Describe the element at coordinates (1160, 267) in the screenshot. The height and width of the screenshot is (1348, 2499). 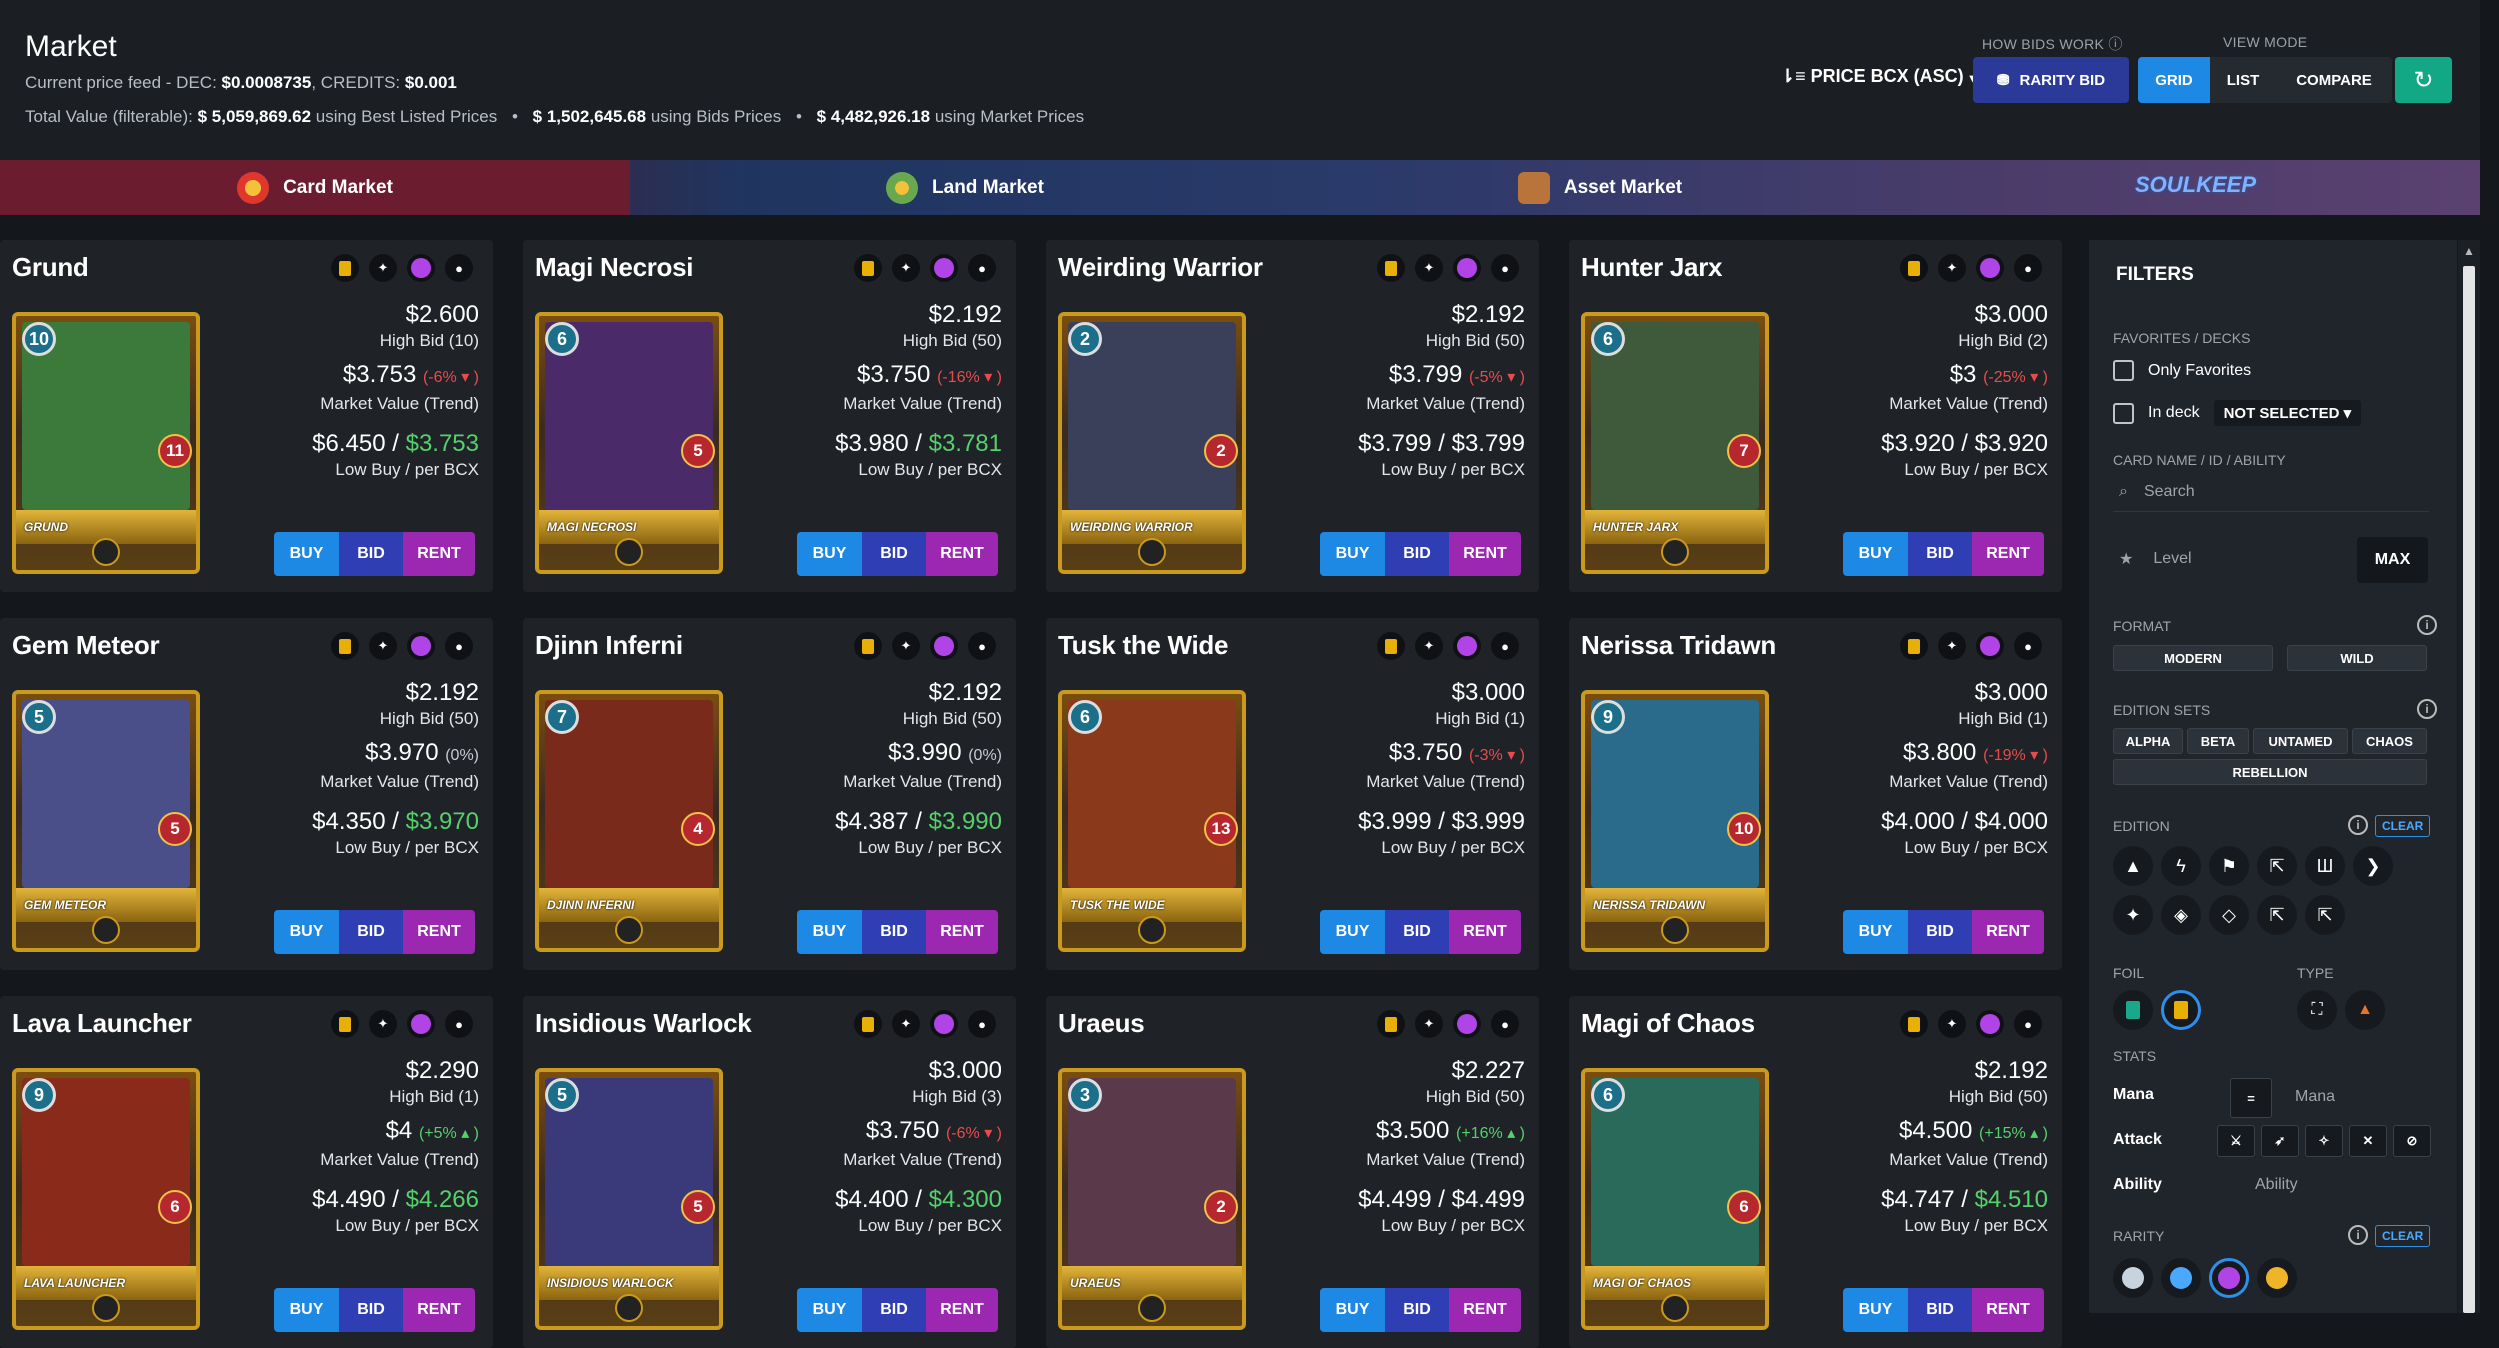
I see `card-name: Weirding Warrior` at that location.